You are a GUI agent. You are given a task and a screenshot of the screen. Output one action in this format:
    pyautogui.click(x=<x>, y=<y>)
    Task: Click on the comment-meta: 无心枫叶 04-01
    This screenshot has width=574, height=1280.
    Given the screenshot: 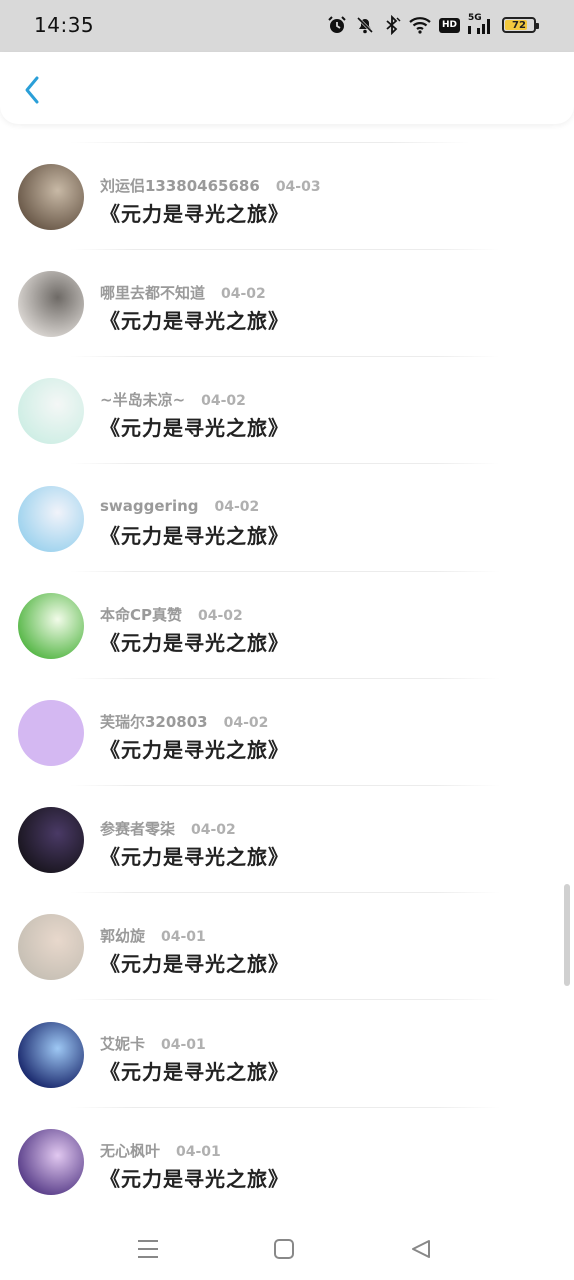 What is the action you would take?
    pyautogui.click(x=160, y=1150)
    